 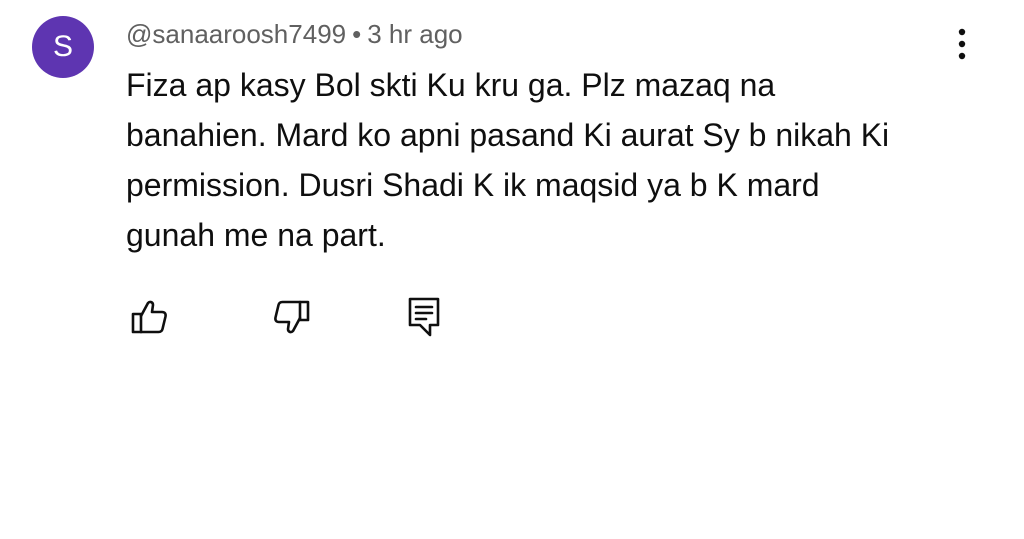 I want to click on comment-header: @sanaaroosh7499 • 3 hr ago, so click(x=294, y=34).